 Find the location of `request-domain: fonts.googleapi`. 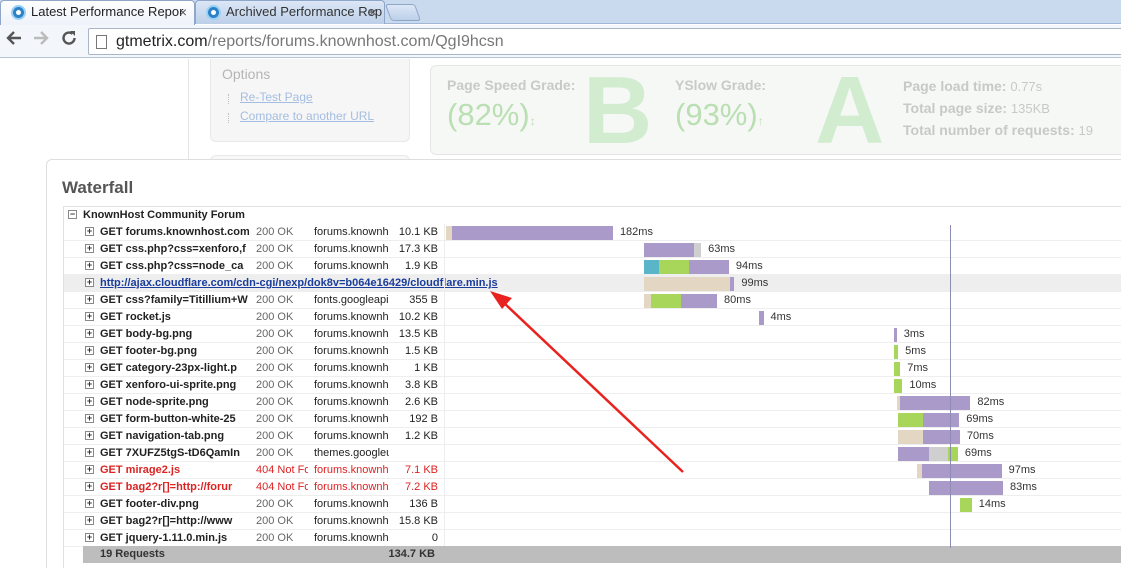

request-domain: fonts.googleapi is located at coordinates (351, 300).